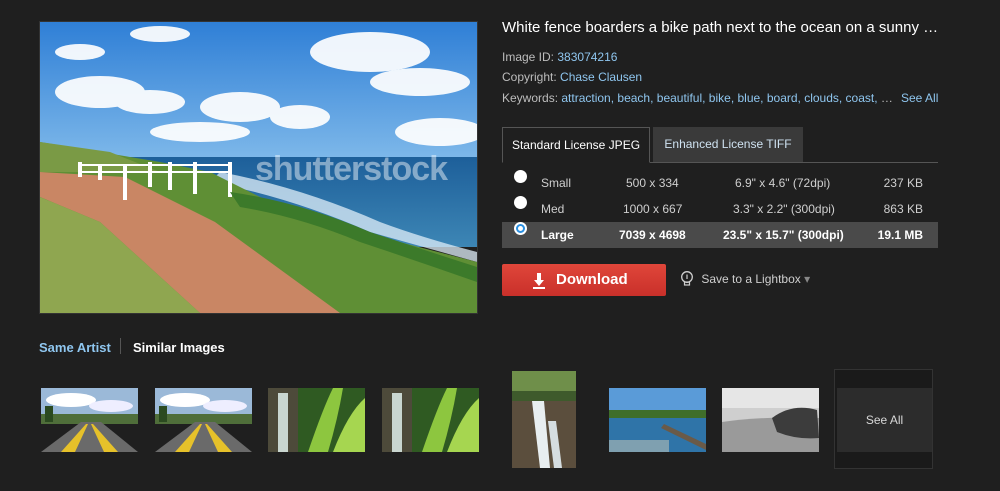 The image size is (1000, 491). Describe the element at coordinates (520, 228) in the screenshot. I see `radio-large-selected` at that location.